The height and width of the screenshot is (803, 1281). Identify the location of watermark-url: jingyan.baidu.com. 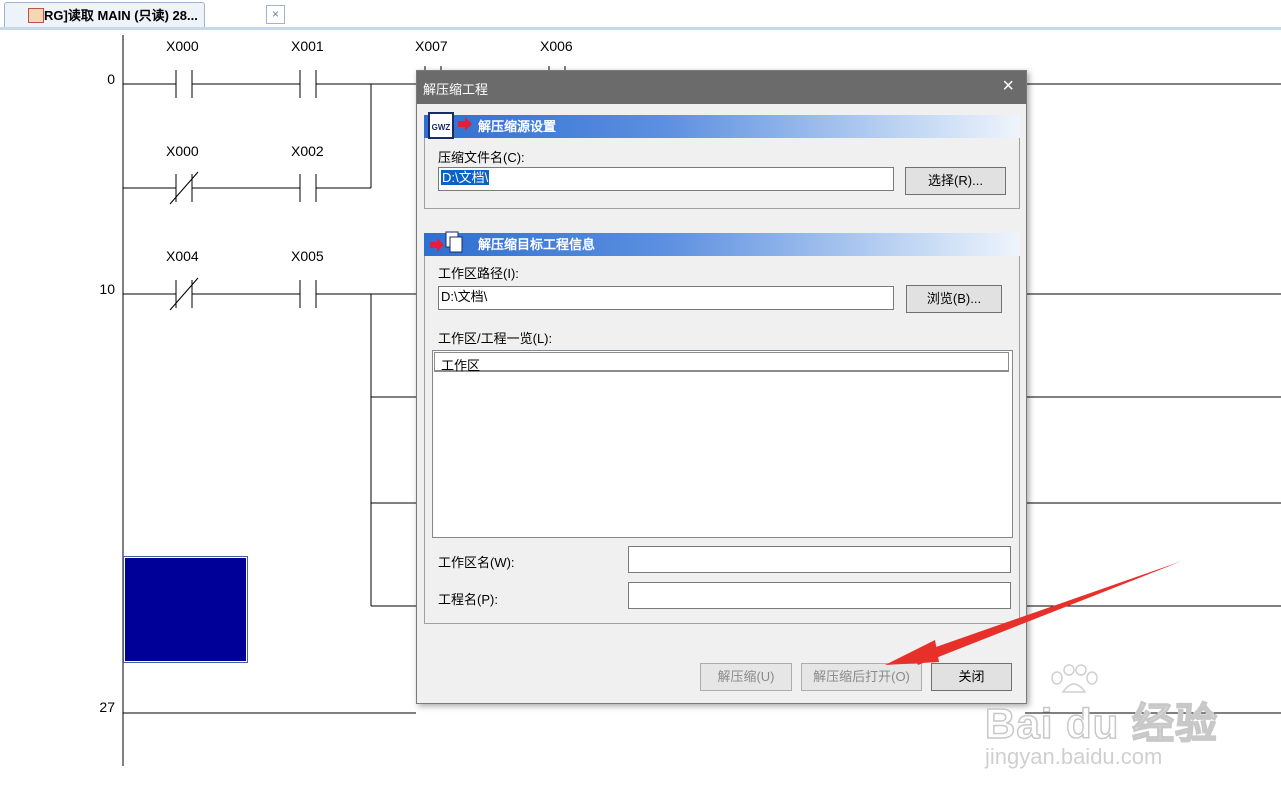
(1074, 756).